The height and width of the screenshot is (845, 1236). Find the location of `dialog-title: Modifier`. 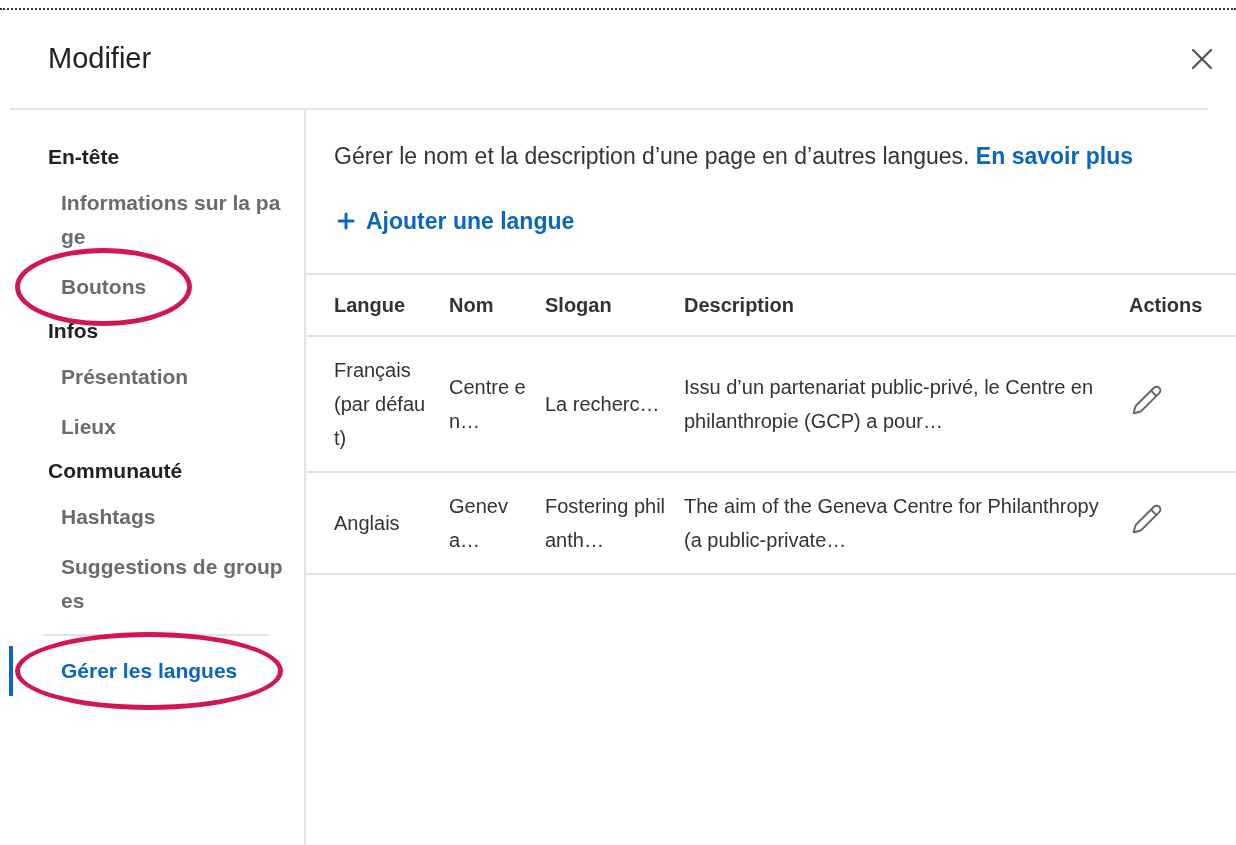

dialog-title: Modifier is located at coordinates (100, 59).